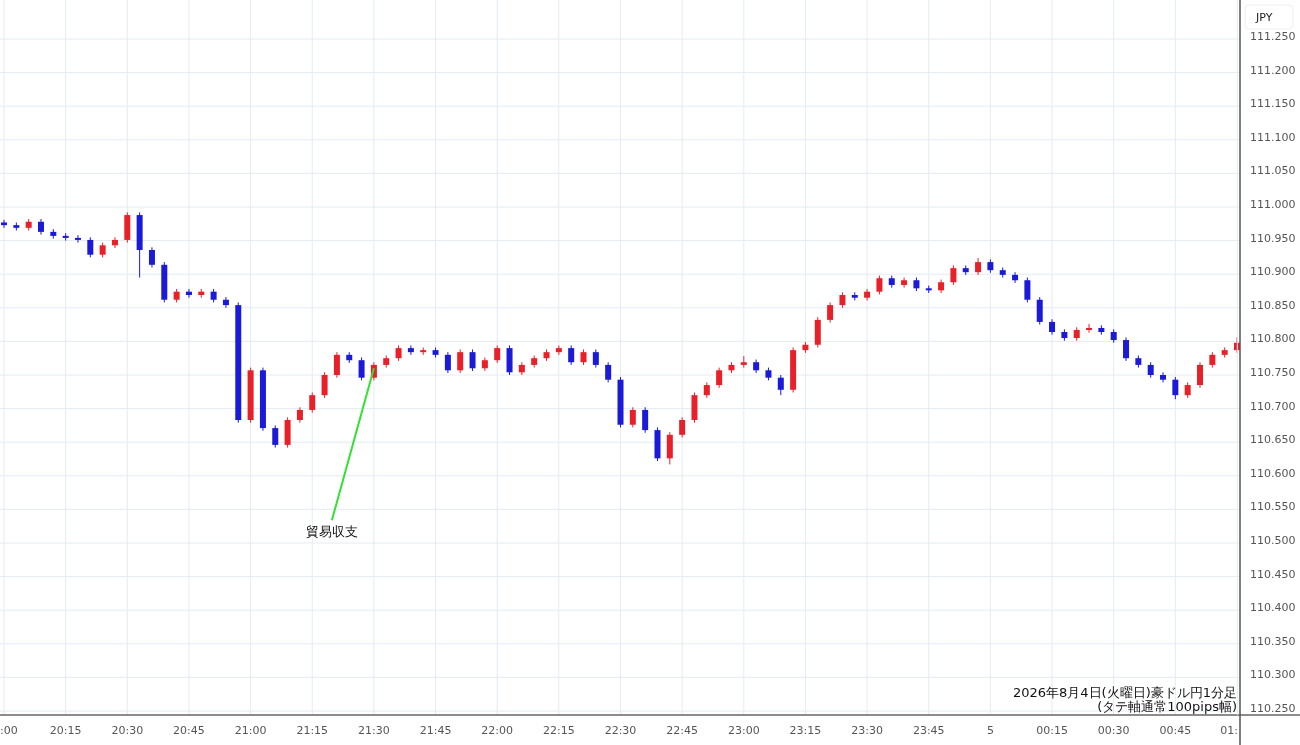 The height and width of the screenshot is (745, 1300). I want to click on y-axis-label: 111.150, so click(1273, 104).